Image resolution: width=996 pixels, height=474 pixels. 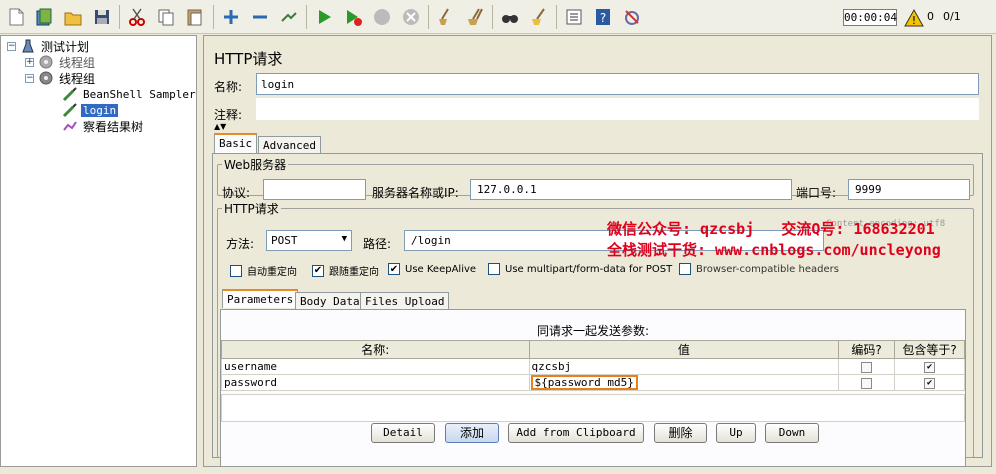 I want to click on shutdown-icon, so click(x=411, y=17).